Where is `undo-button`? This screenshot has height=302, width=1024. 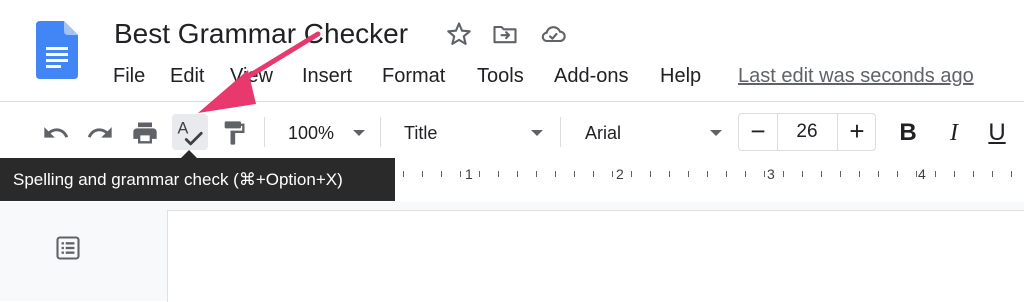 undo-button is located at coordinates (56, 133).